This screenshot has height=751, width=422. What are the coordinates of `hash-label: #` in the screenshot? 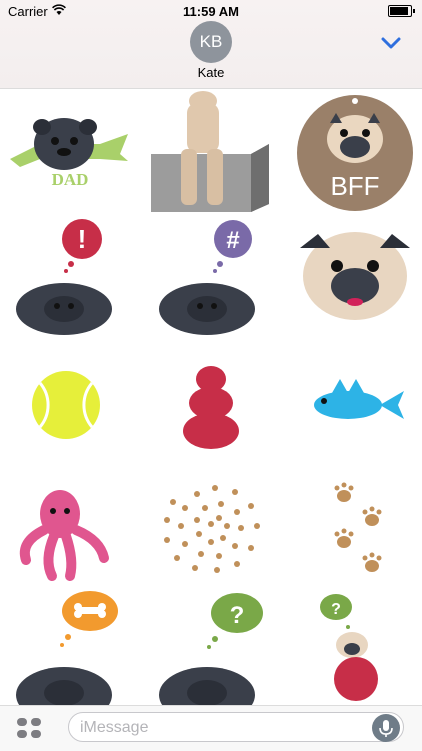 It's located at (232, 240).